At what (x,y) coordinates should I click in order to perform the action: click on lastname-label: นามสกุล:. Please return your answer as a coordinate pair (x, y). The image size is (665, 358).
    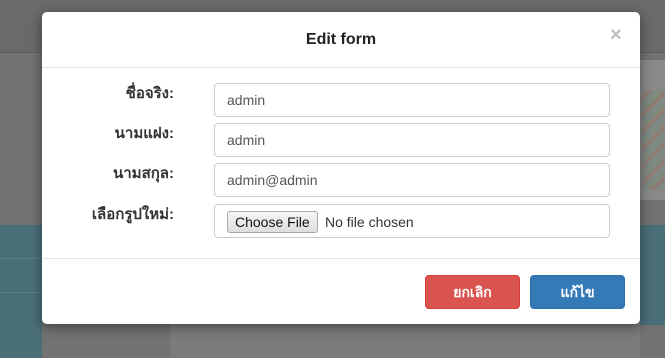
    Looking at the image, I should click on (143, 173).